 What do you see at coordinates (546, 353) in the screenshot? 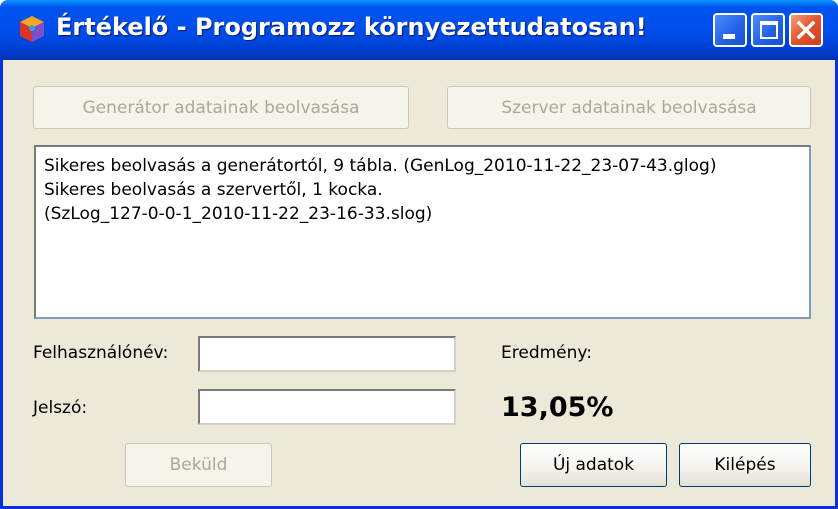
I see `result-label: Eredmény:` at bounding box center [546, 353].